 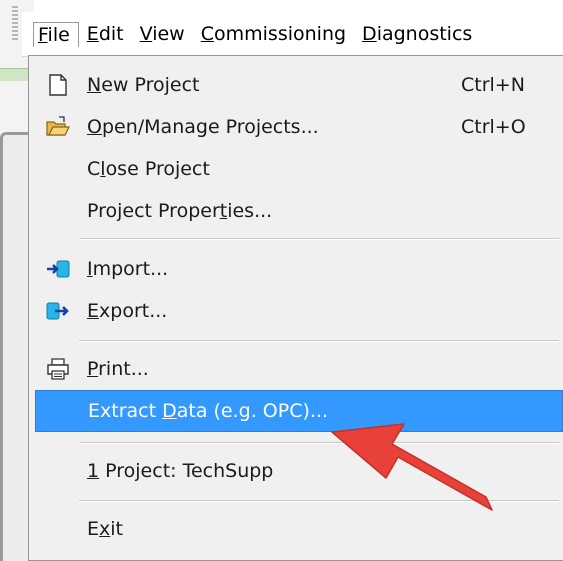 What do you see at coordinates (58, 85) in the screenshot?
I see `new-document-icon` at bounding box center [58, 85].